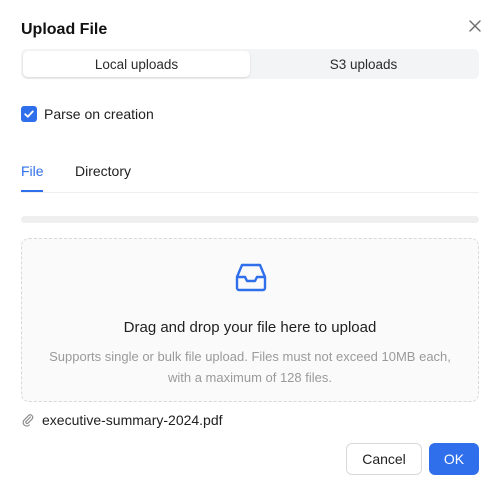  I want to click on parse-on-creation-label: Parse on creation, so click(99, 114).